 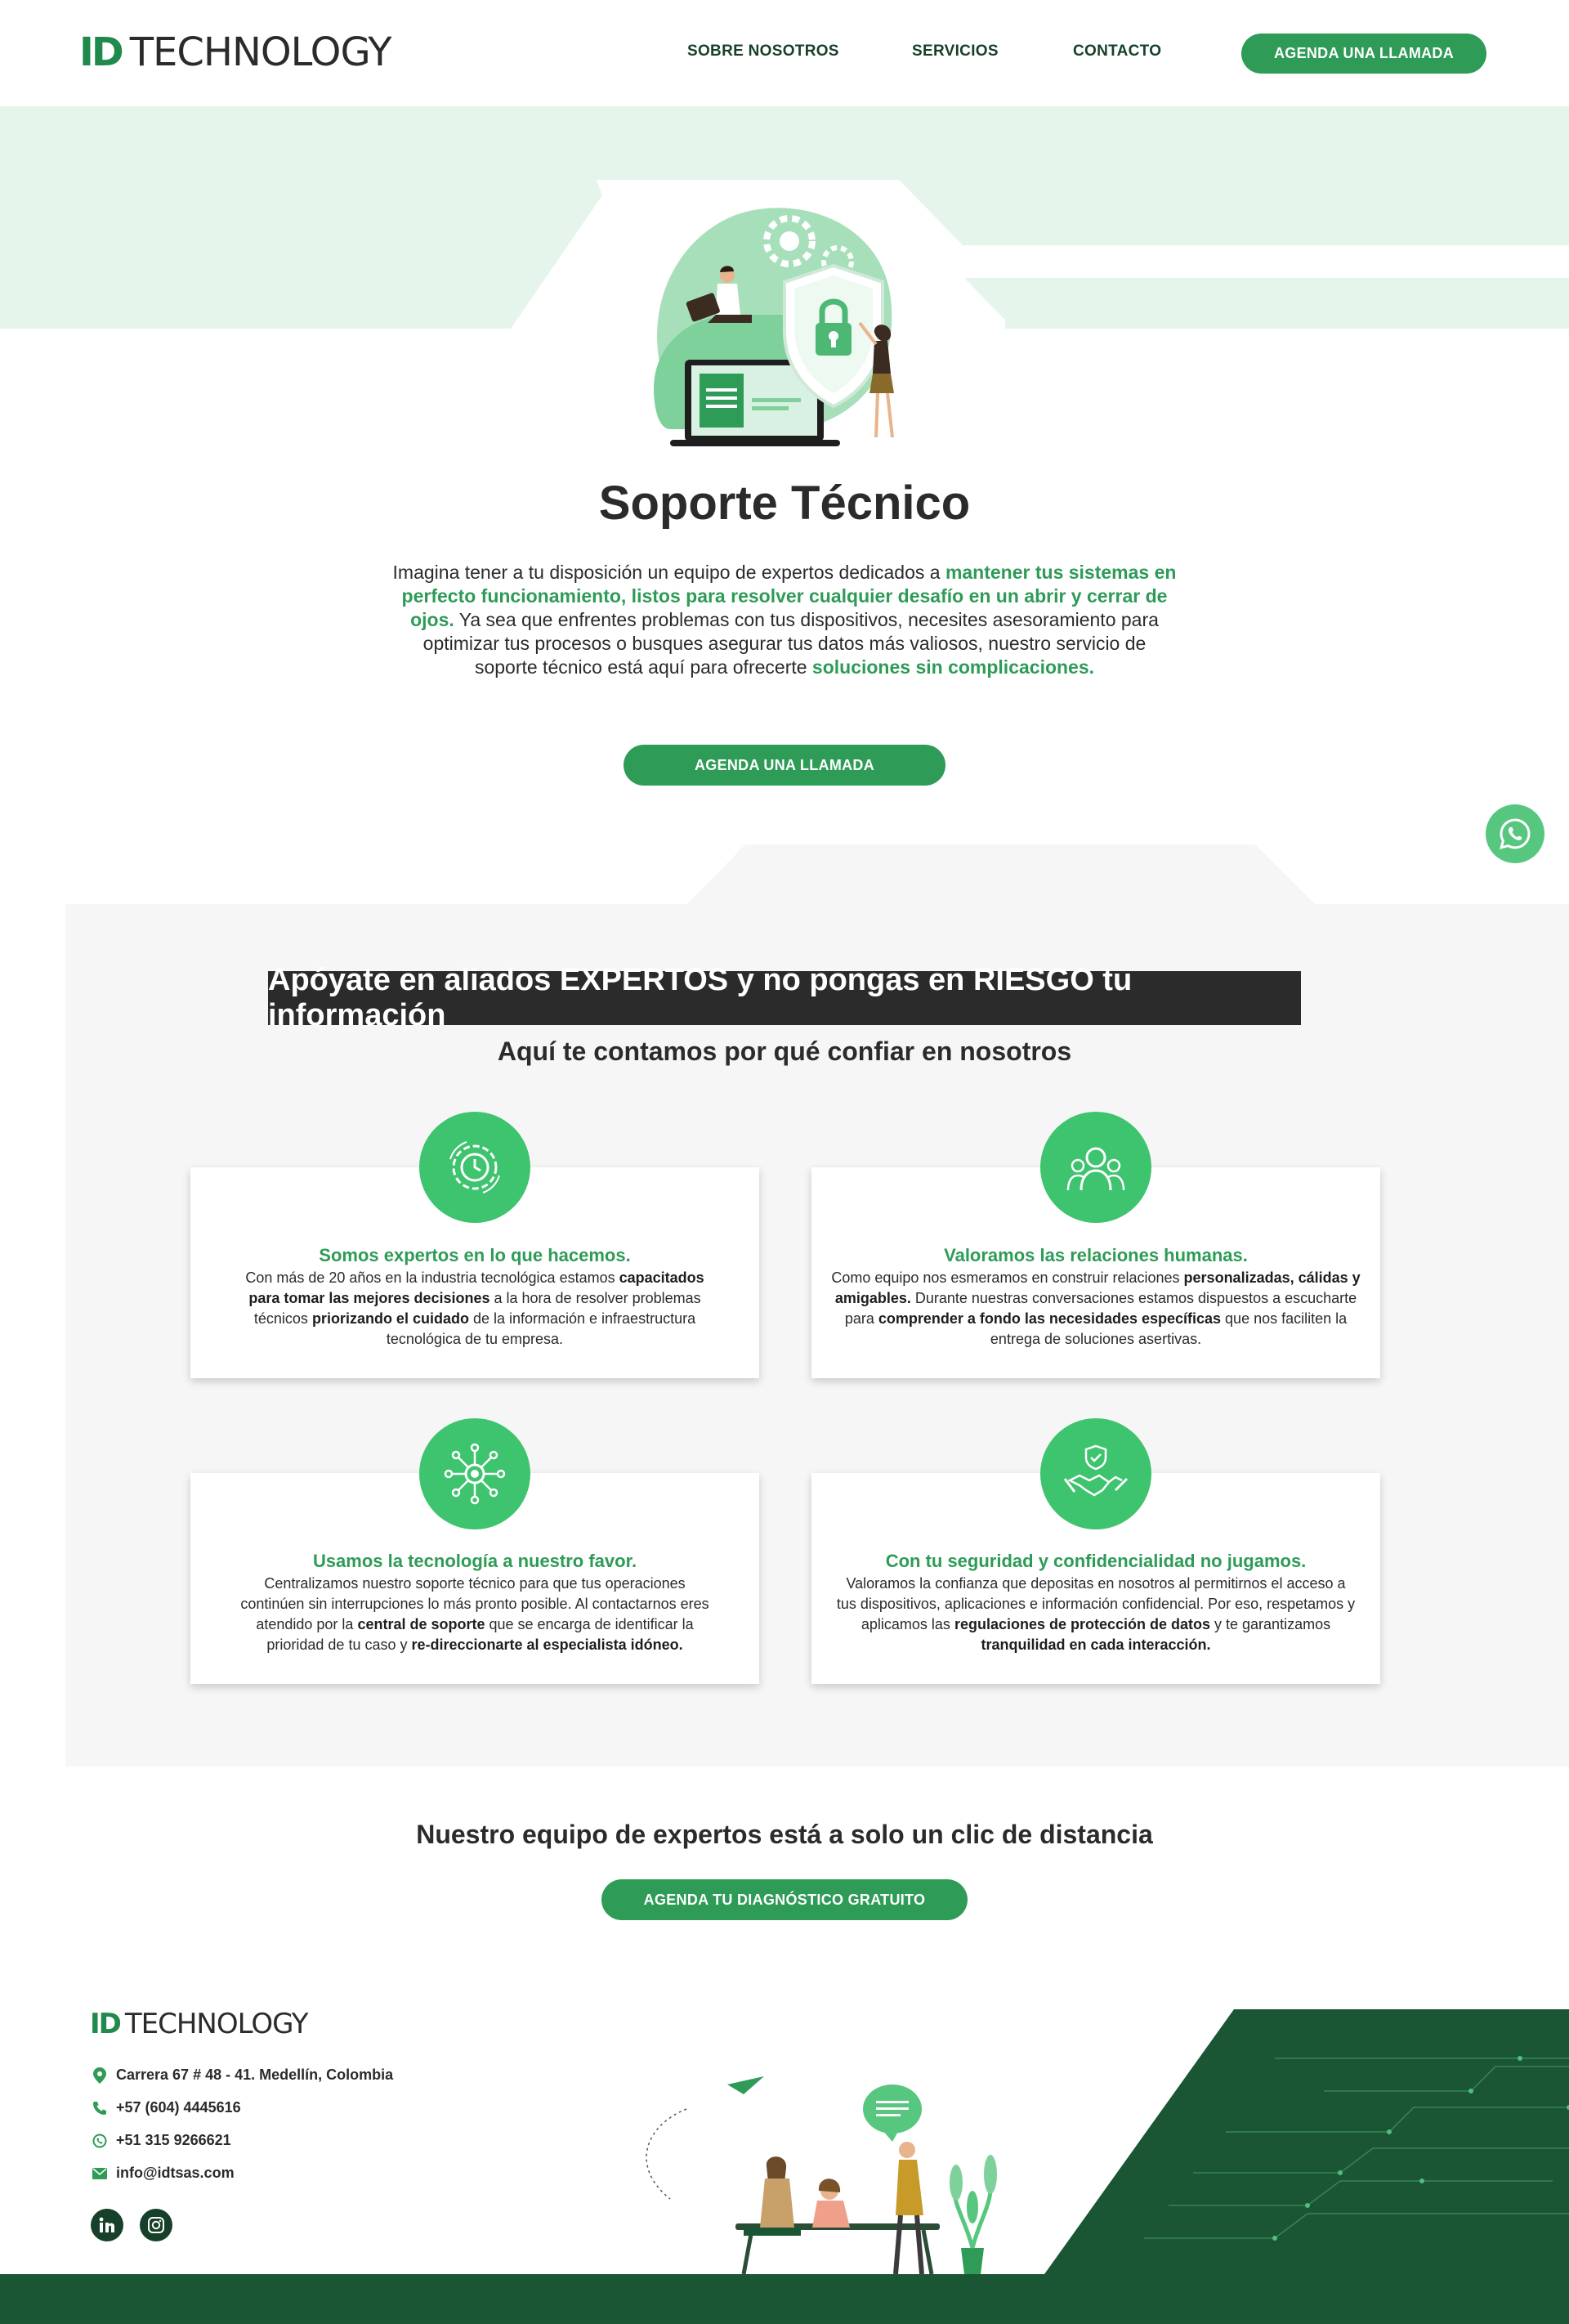 I want to click on phone-text: +57 (604) 4445616, so click(x=178, y=2107).